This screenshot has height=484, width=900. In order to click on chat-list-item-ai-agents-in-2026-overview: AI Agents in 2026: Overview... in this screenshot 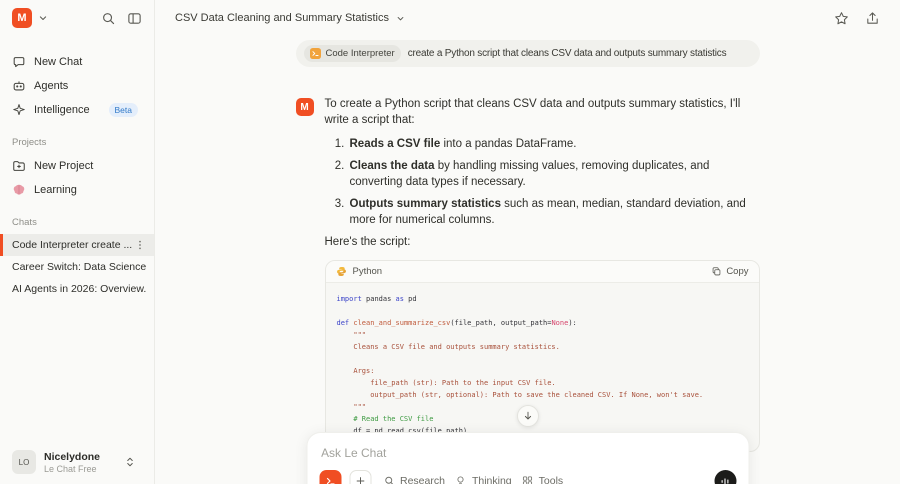, I will do `click(77, 289)`.